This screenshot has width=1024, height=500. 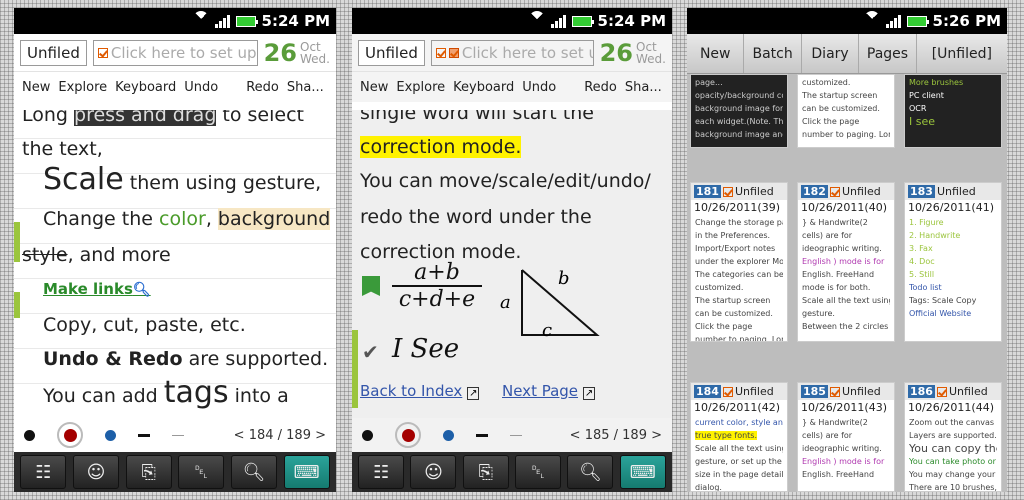 What do you see at coordinates (616, 435) in the screenshot?
I see `page-pager: < 185 / 189 >` at bounding box center [616, 435].